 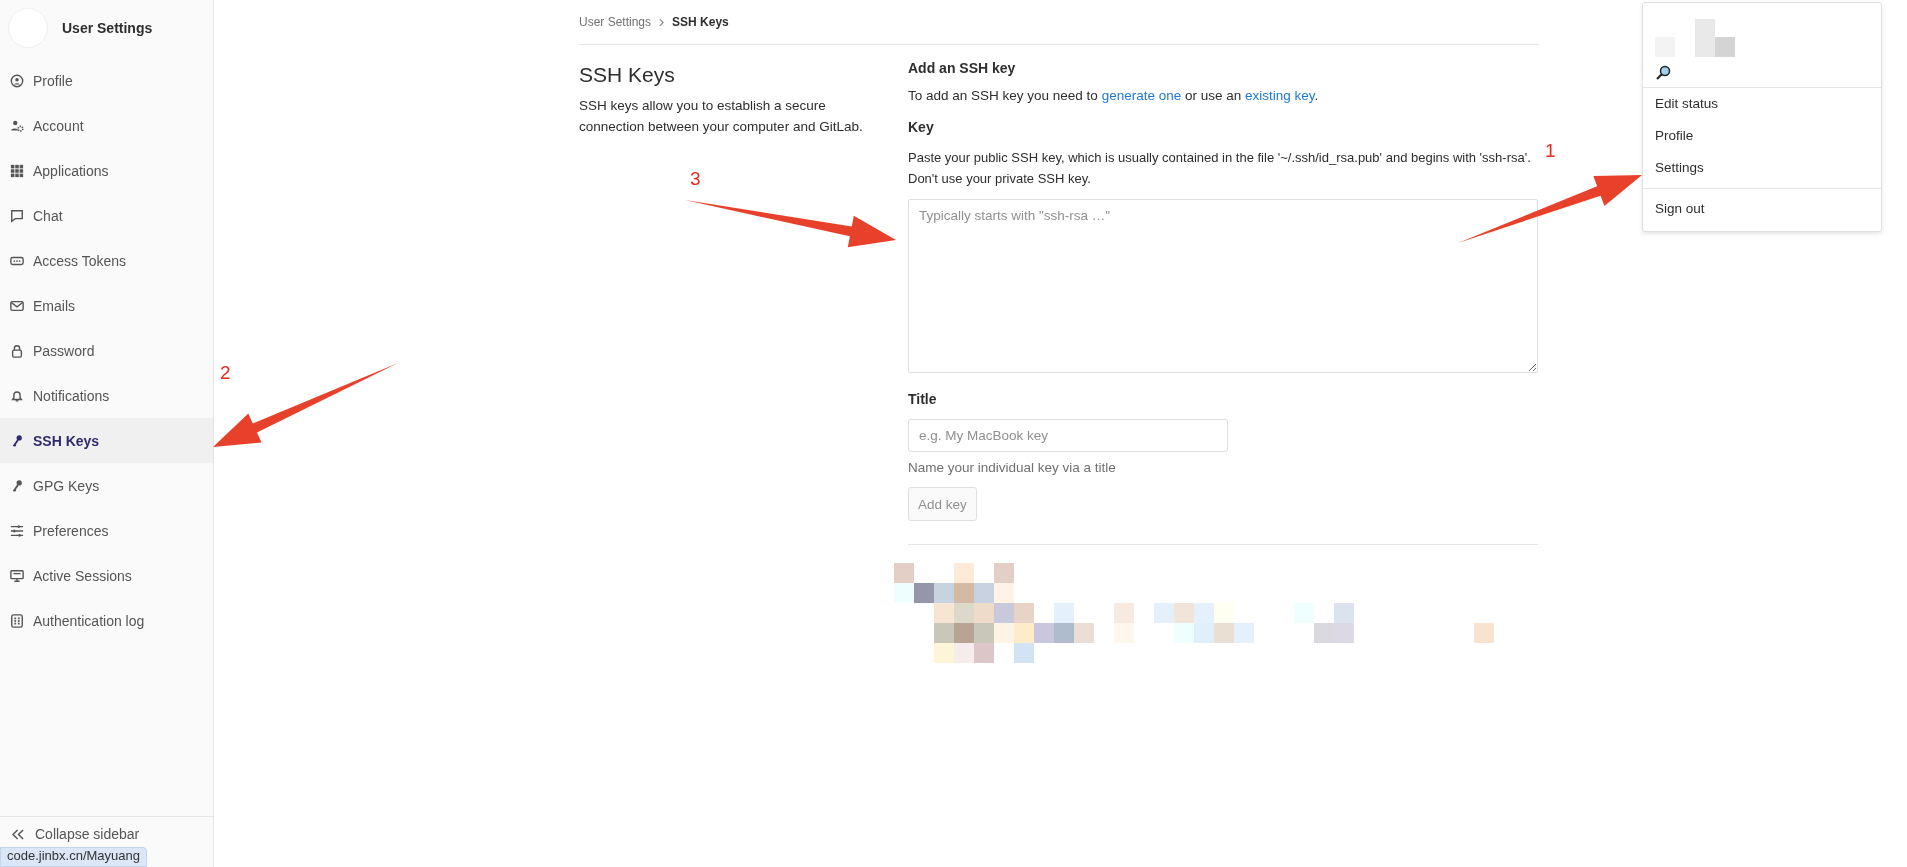 What do you see at coordinates (17, 305) in the screenshot?
I see `envelope-icon` at bounding box center [17, 305].